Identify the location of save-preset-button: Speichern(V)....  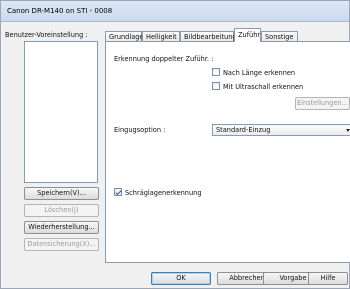
(61, 193).